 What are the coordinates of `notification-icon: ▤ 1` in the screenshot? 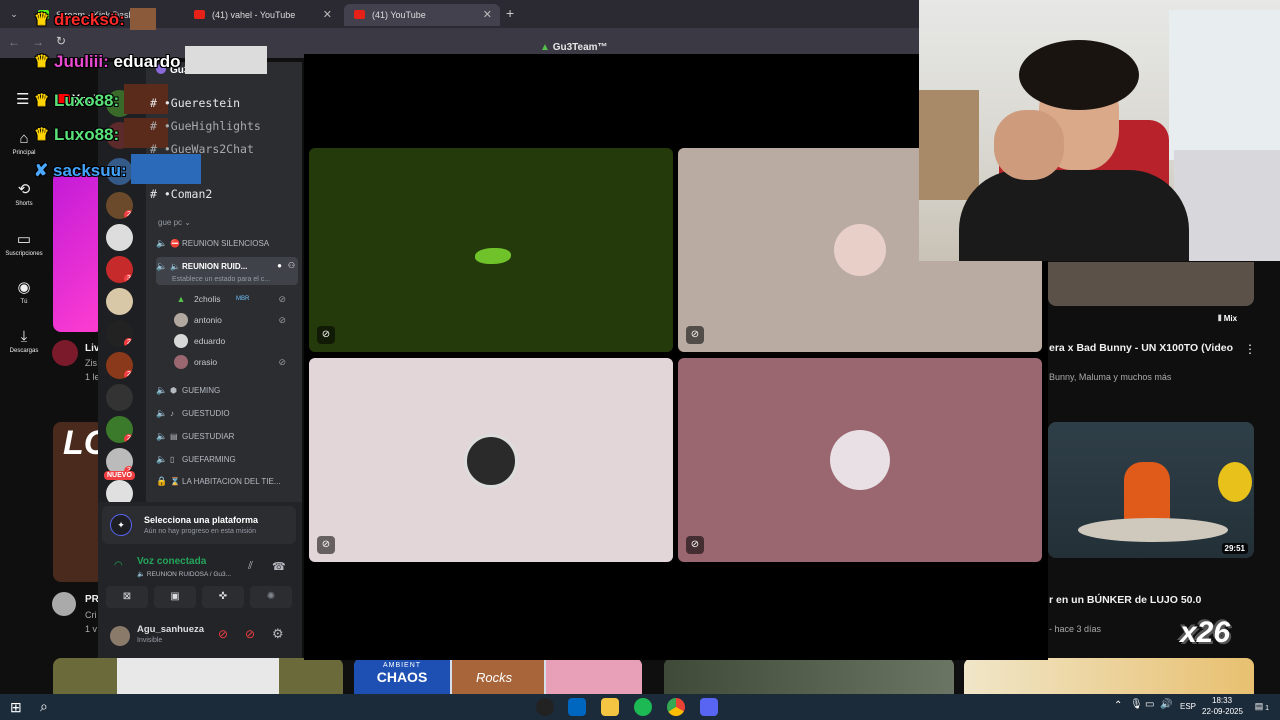 It's located at (1260, 706).